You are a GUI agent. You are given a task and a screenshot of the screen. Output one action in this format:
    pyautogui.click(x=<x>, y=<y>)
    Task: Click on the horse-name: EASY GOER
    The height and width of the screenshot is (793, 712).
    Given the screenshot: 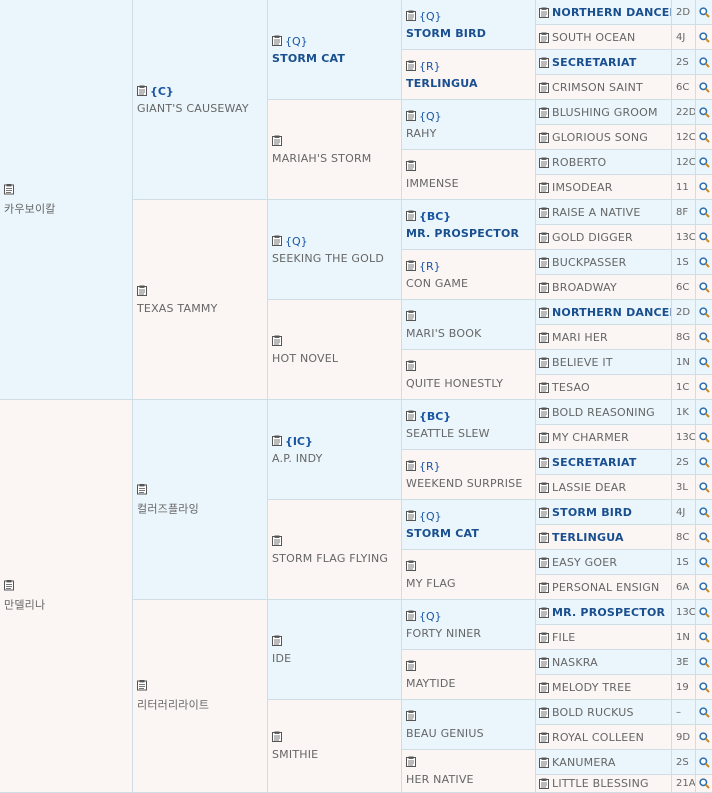 What is the action you would take?
    pyautogui.click(x=584, y=562)
    